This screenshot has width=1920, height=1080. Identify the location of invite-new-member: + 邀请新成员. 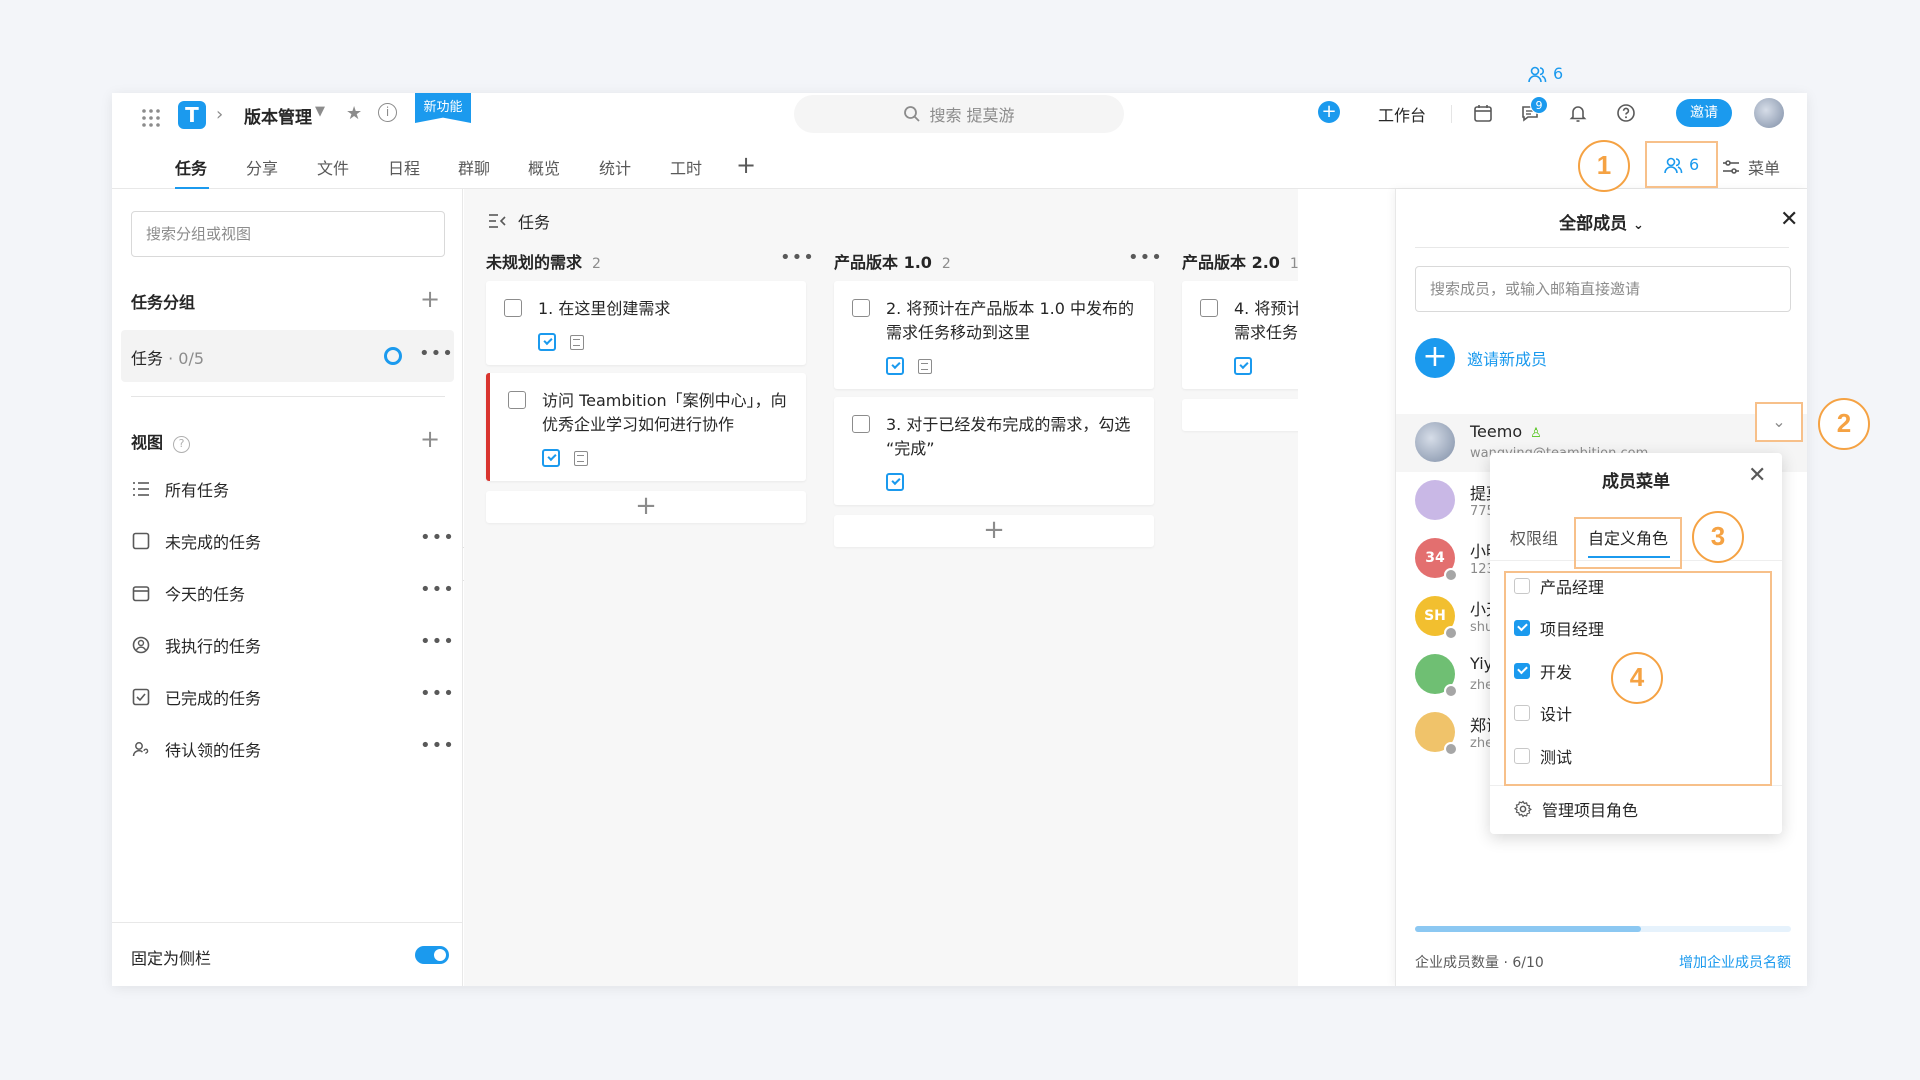
(1481, 358).